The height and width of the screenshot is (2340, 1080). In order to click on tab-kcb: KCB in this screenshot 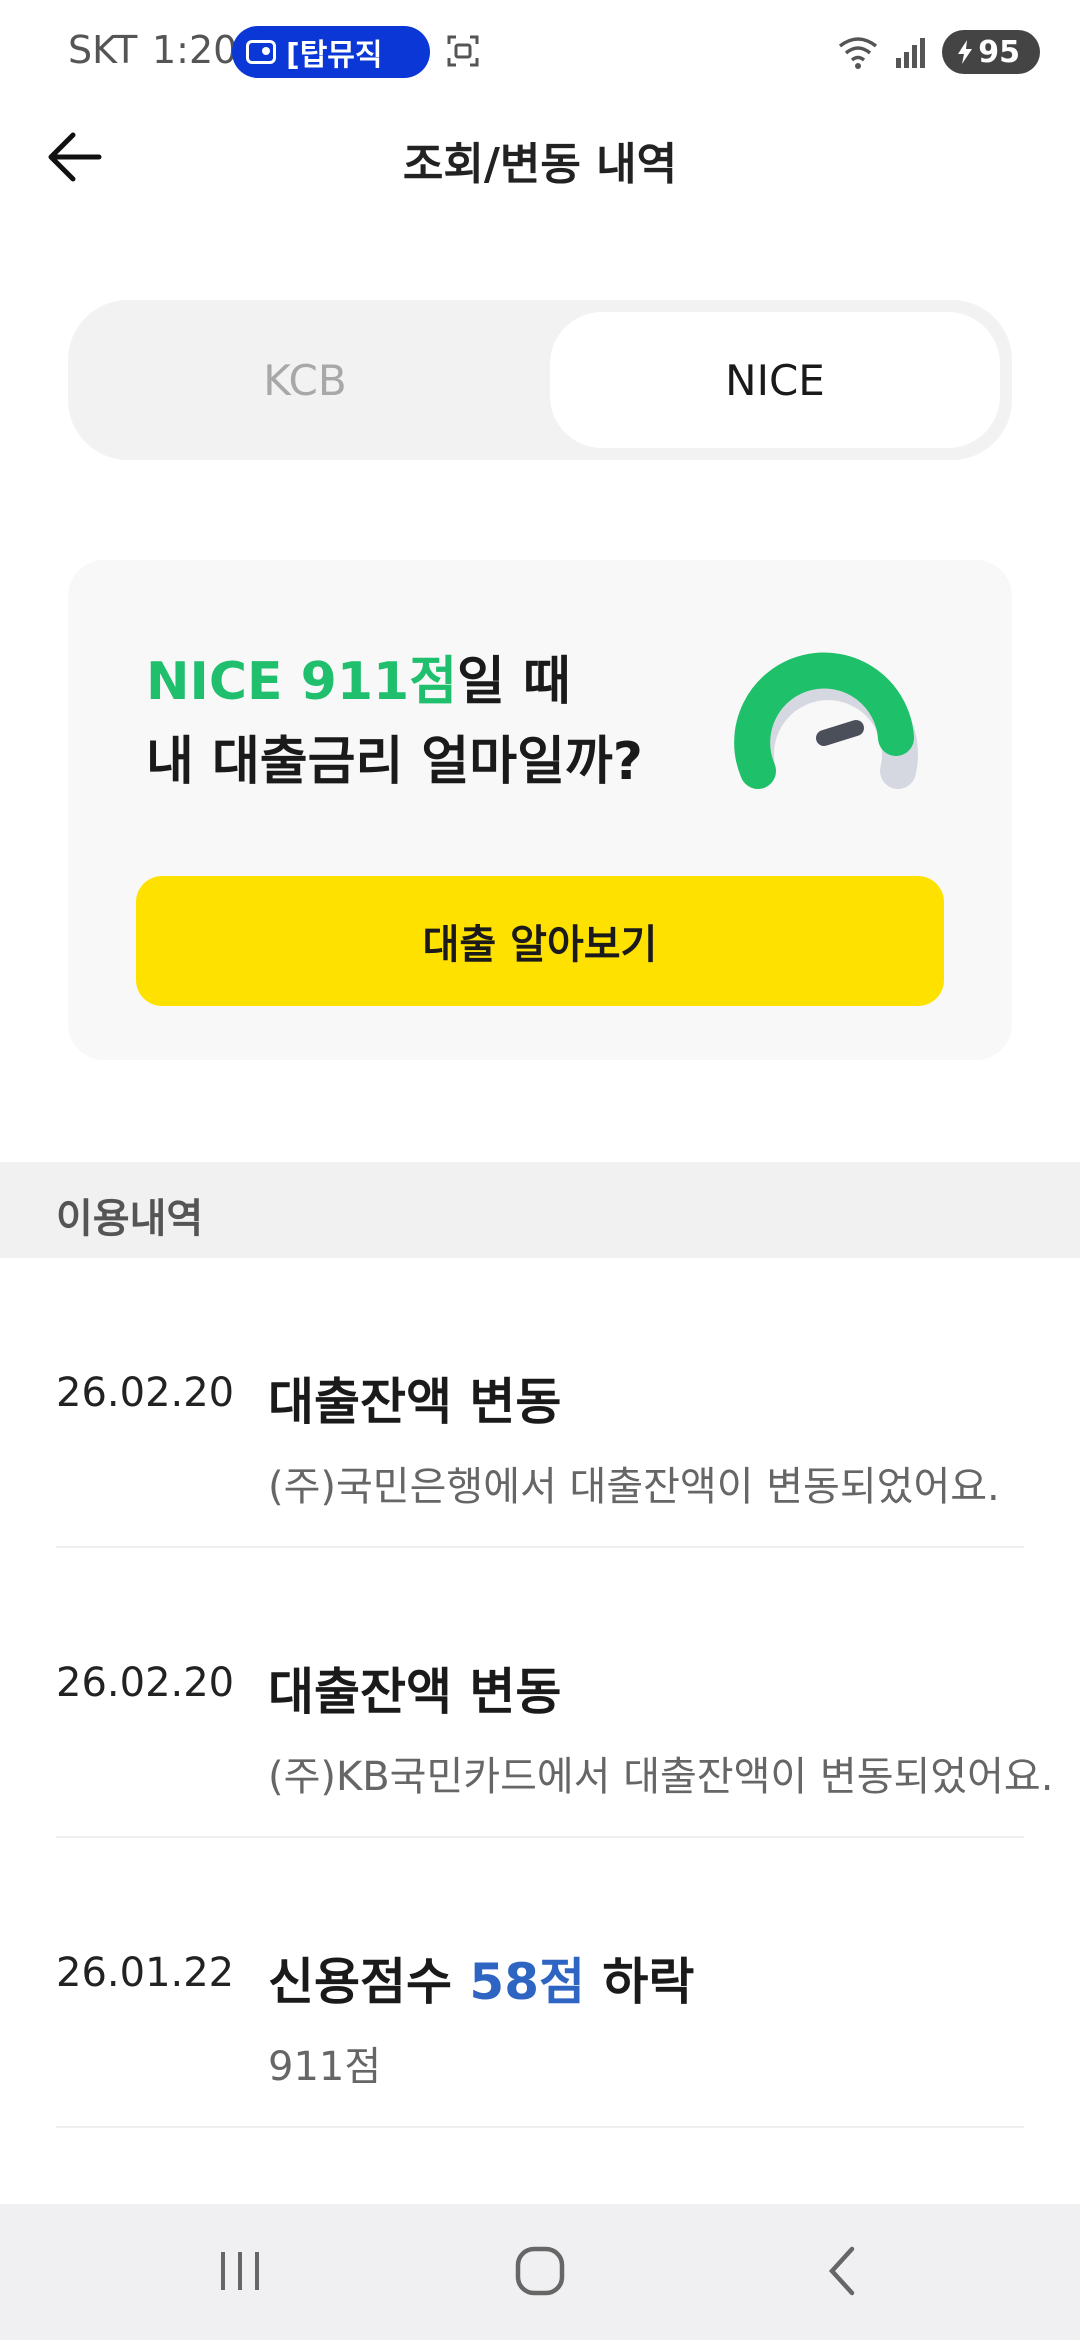, I will do `click(305, 380)`.